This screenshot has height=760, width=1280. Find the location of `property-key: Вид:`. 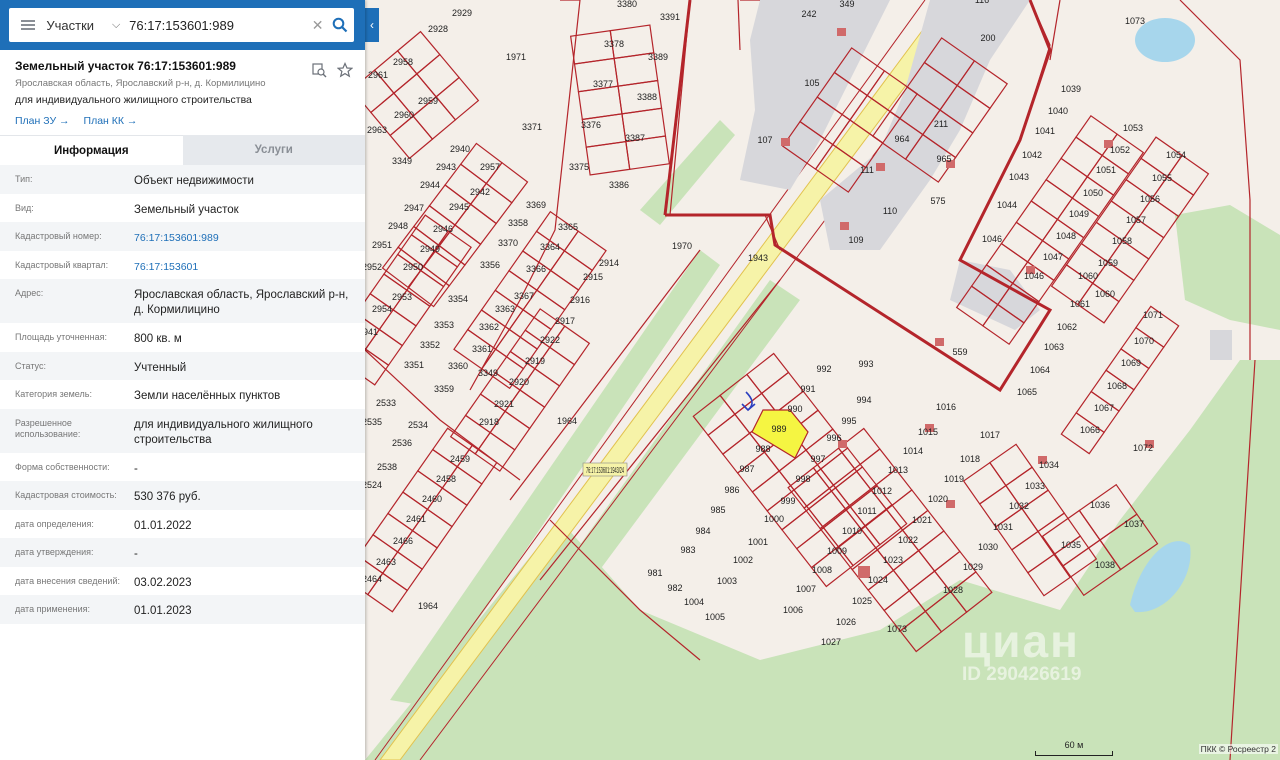

property-key: Вид: is located at coordinates (24, 207).